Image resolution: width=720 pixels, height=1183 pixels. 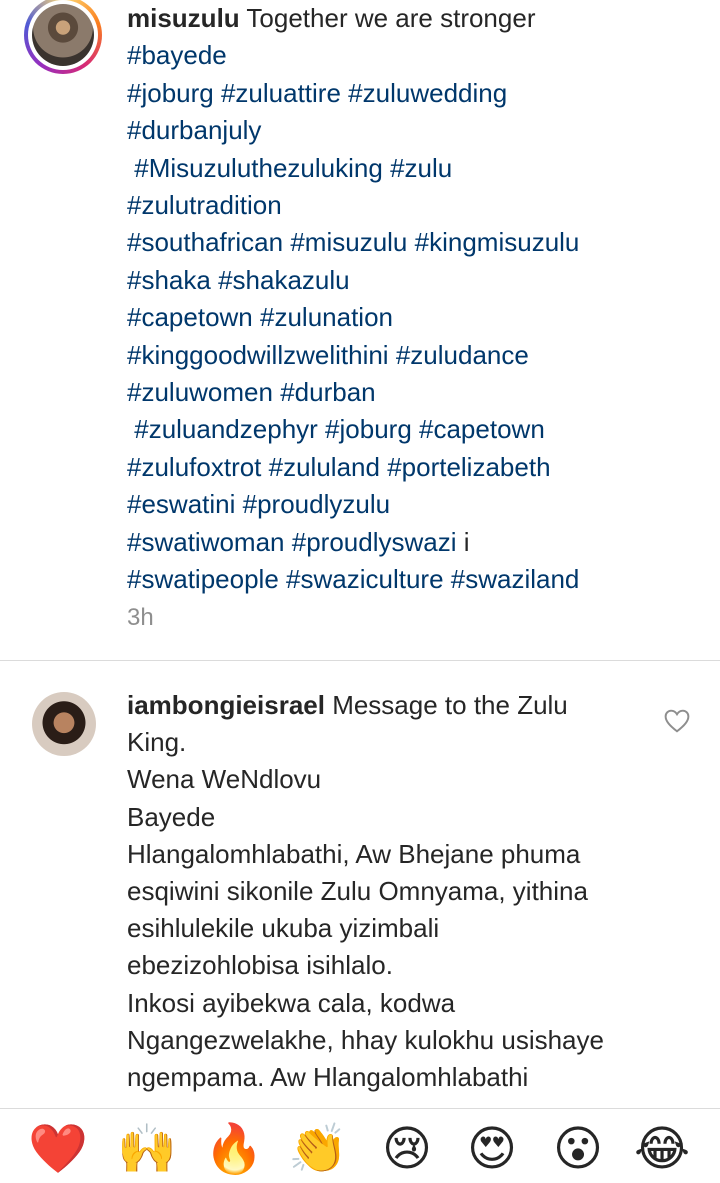 What do you see at coordinates (468, 467) in the screenshot?
I see `hashtag-link: #portelizabeth` at bounding box center [468, 467].